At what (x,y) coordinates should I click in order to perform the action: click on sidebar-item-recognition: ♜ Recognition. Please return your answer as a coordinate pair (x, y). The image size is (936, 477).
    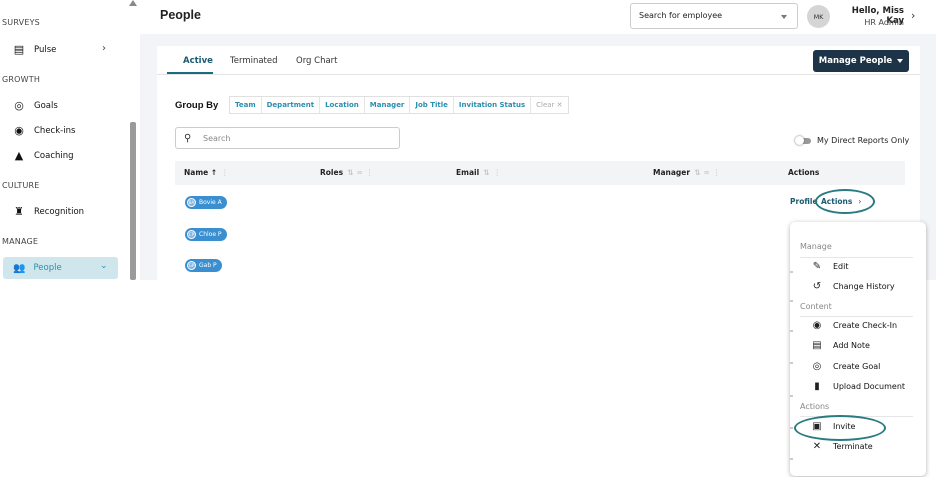
    Looking at the image, I should click on (48, 211).